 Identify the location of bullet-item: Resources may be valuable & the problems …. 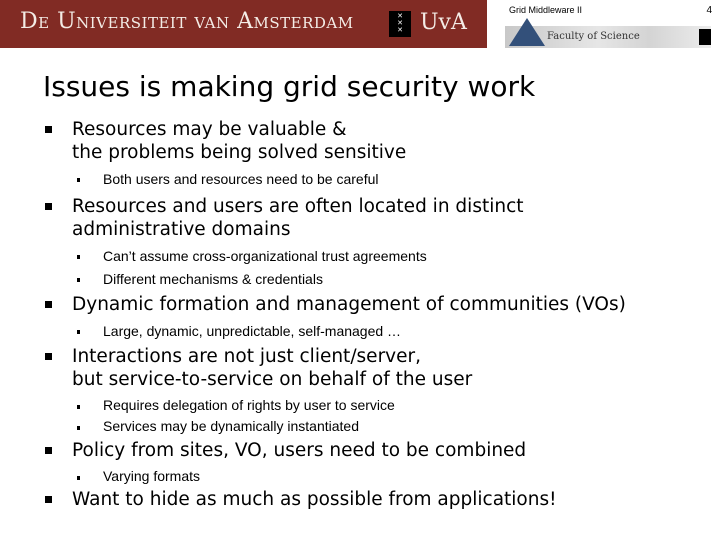
(378, 141).